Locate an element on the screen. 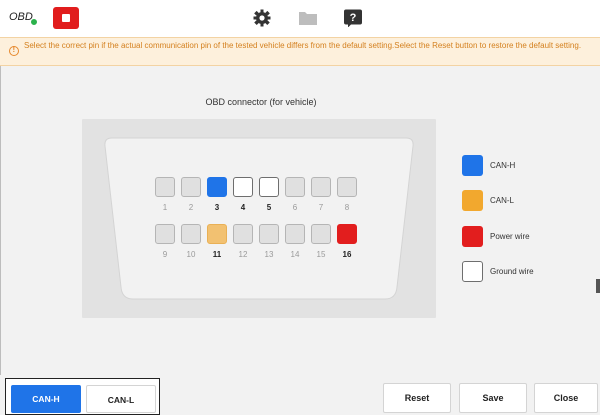 This screenshot has height=415, width=600. pin-number-9: 9 is located at coordinates (165, 254).